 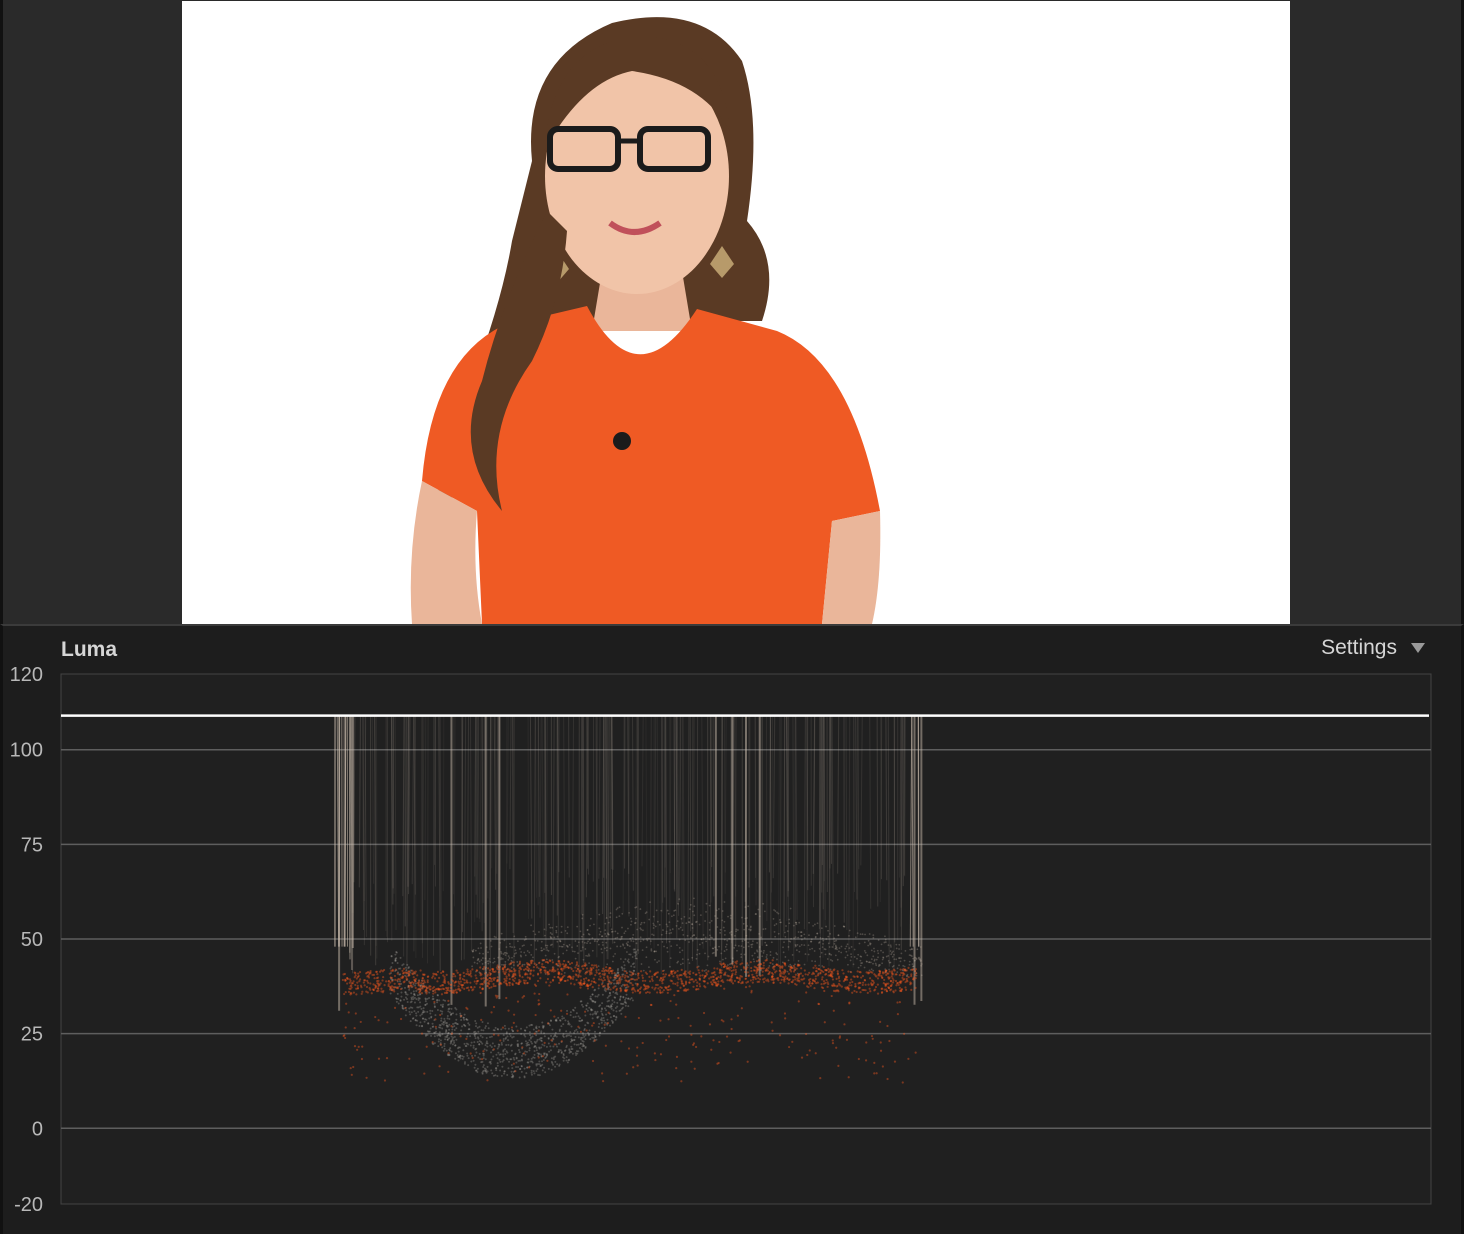 What do you see at coordinates (1373, 648) in the screenshot?
I see `settings-button: Settings` at bounding box center [1373, 648].